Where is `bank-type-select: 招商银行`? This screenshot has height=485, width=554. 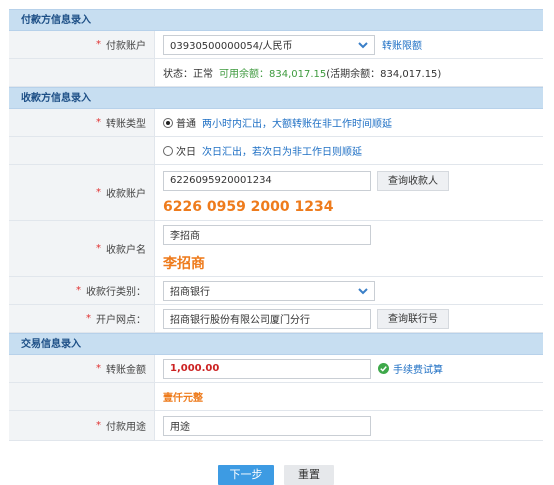 bank-type-select: 招商银行 is located at coordinates (269, 290).